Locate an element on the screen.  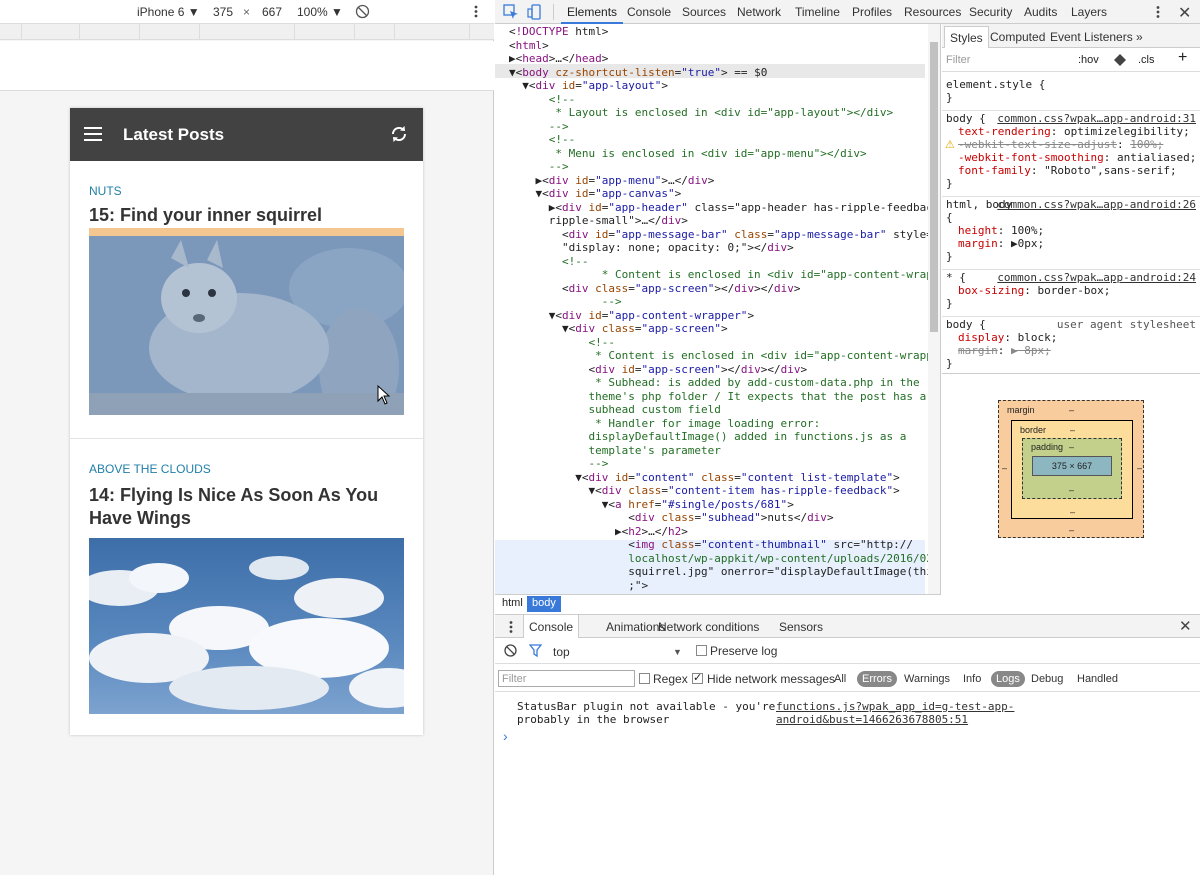
css-property: margin: ▶0px; is located at coordinates (1001, 243).